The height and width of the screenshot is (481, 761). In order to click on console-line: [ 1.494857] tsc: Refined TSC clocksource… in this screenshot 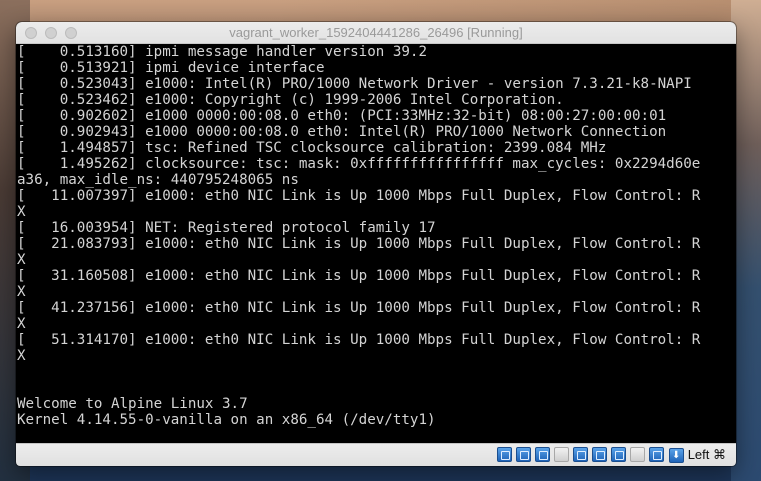, I will do `click(312, 148)`.